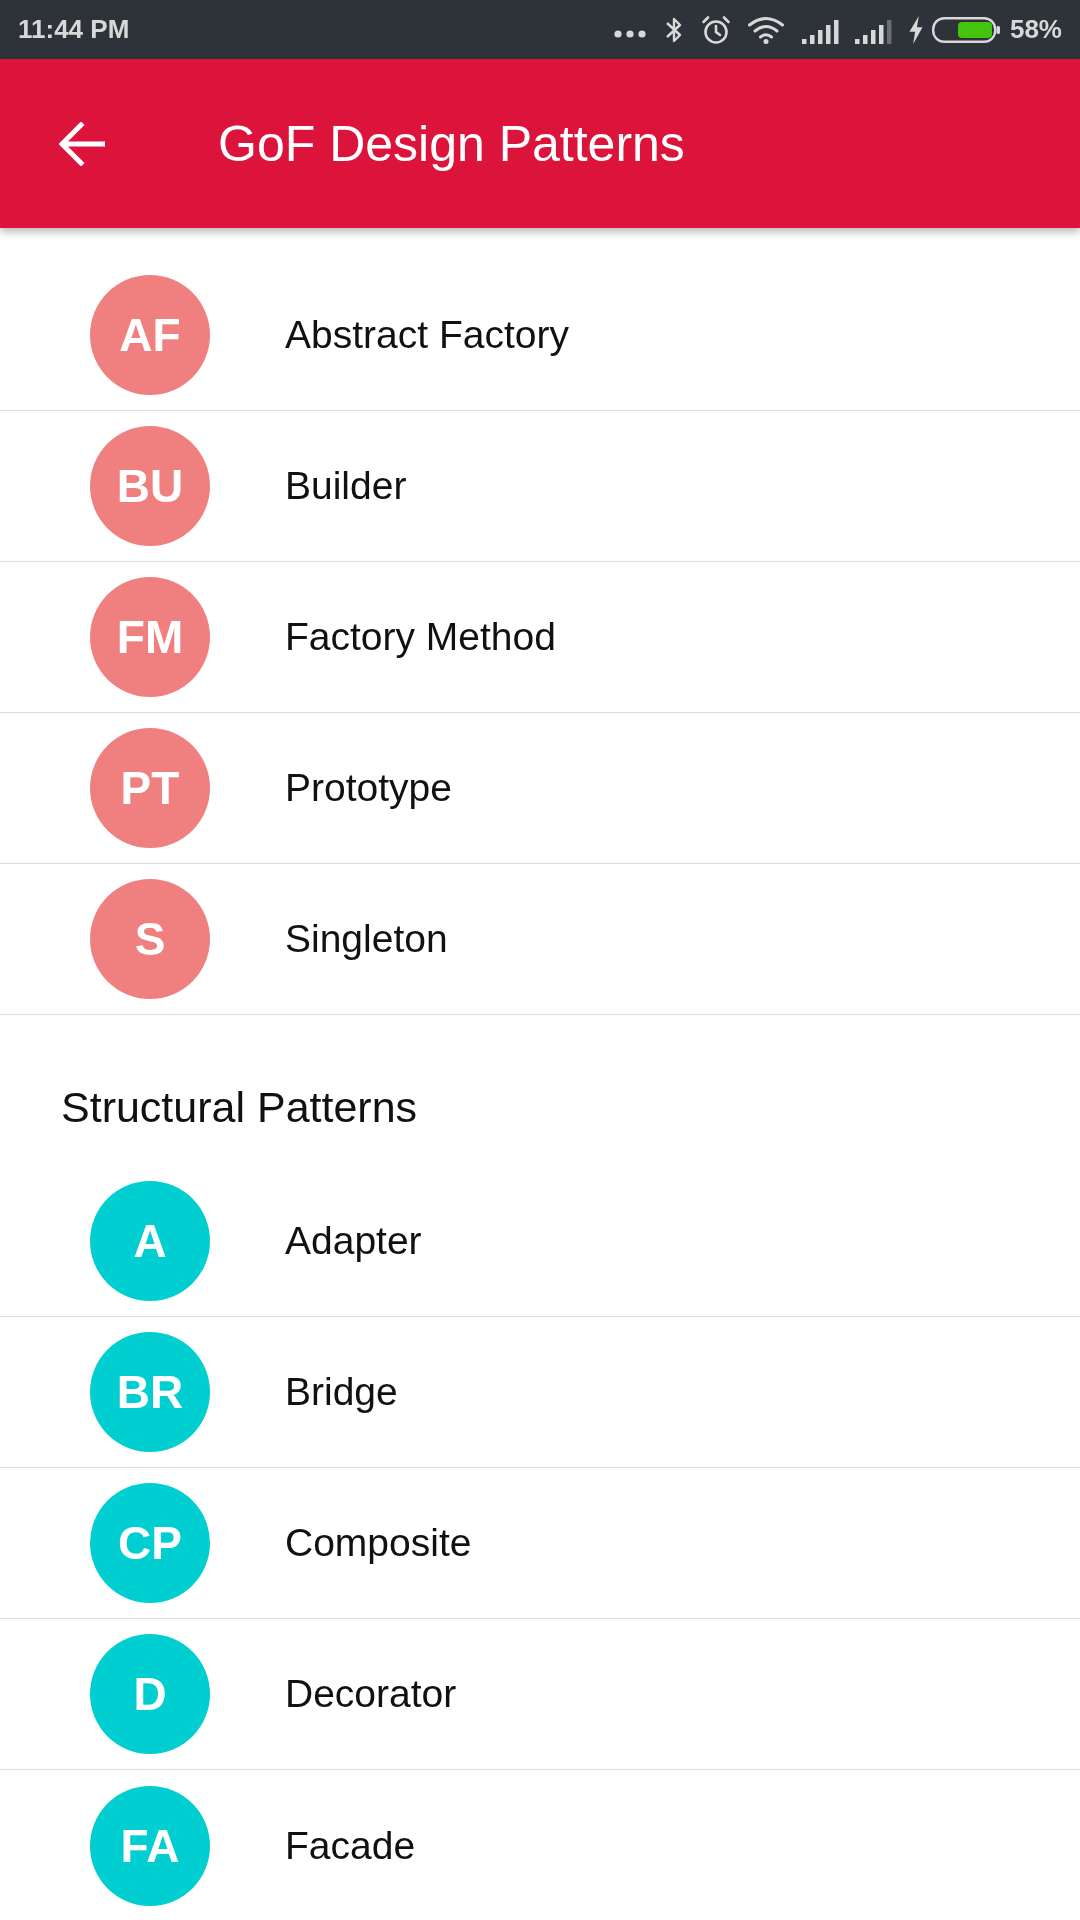  Describe the element at coordinates (150, 788) in the screenshot. I see `initials-avatar: PT` at that location.